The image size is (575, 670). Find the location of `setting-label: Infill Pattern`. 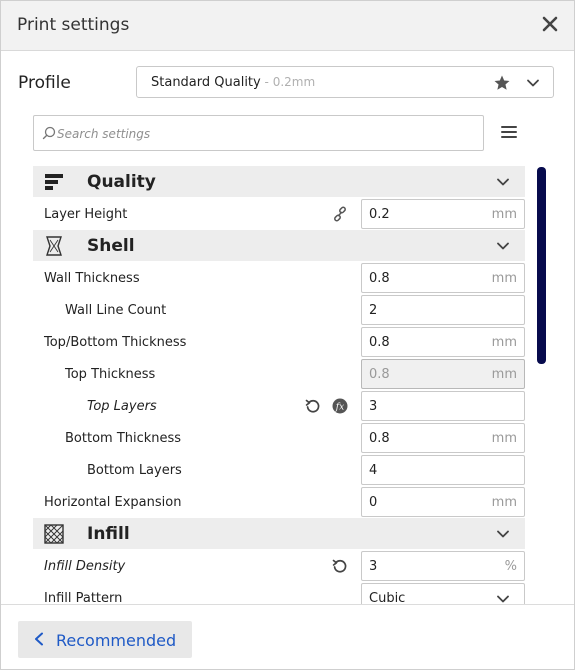

setting-label: Infill Pattern is located at coordinates (83, 597).